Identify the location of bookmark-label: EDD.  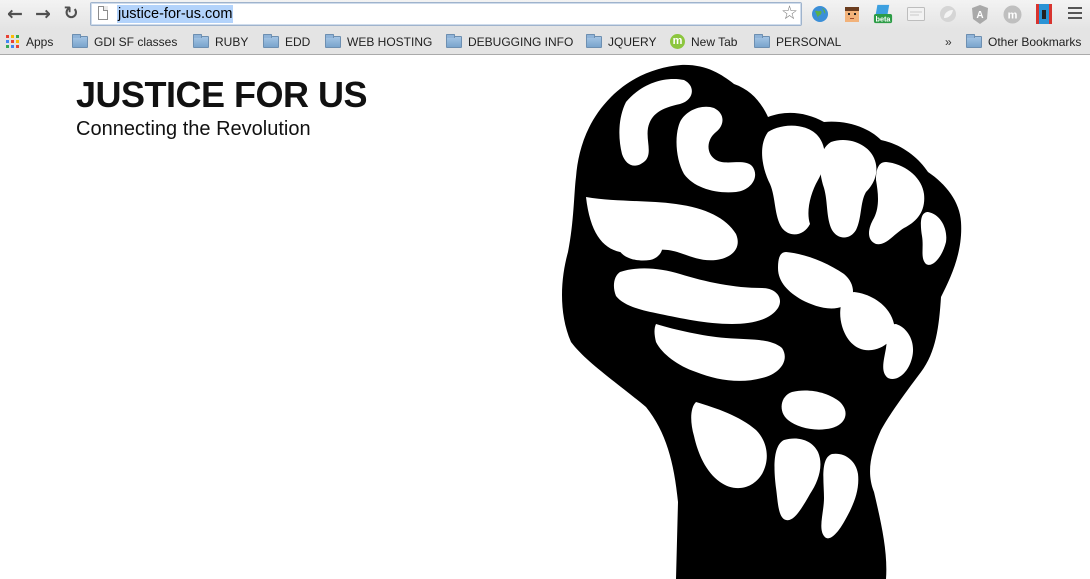
(298, 41).